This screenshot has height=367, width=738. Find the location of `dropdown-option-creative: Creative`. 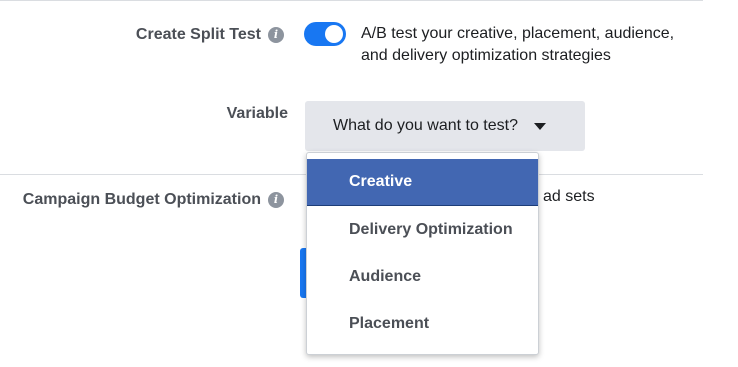

dropdown-option-creative: Creative is located at coordinates (422, 182).